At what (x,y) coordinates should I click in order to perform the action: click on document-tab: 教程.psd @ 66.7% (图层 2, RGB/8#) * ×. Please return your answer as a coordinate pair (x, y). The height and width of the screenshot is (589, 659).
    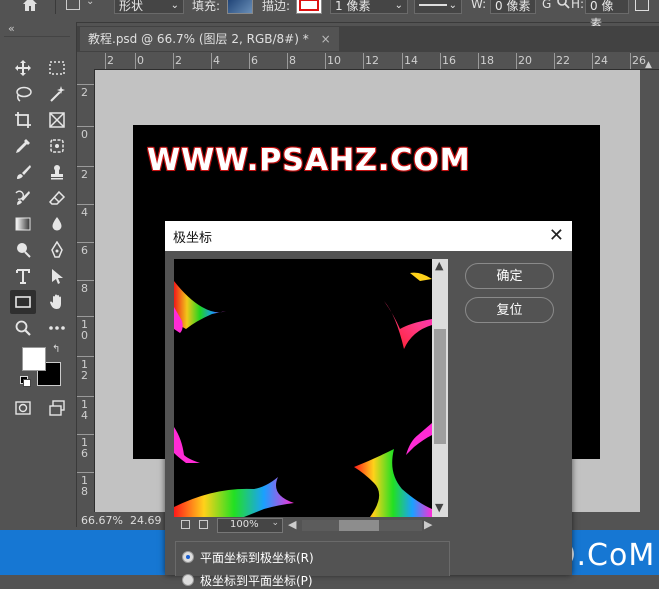
    Looking at the image, I should click on (209, 39).